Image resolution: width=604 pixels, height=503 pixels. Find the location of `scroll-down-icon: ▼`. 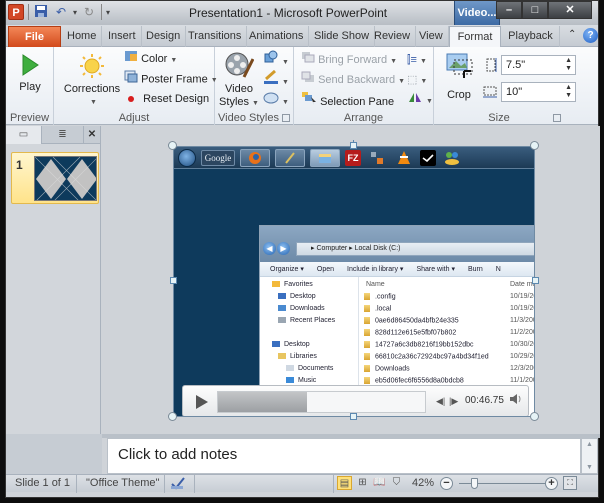

scroll-down-icon: ▼ is located at coordinates (589, 467).